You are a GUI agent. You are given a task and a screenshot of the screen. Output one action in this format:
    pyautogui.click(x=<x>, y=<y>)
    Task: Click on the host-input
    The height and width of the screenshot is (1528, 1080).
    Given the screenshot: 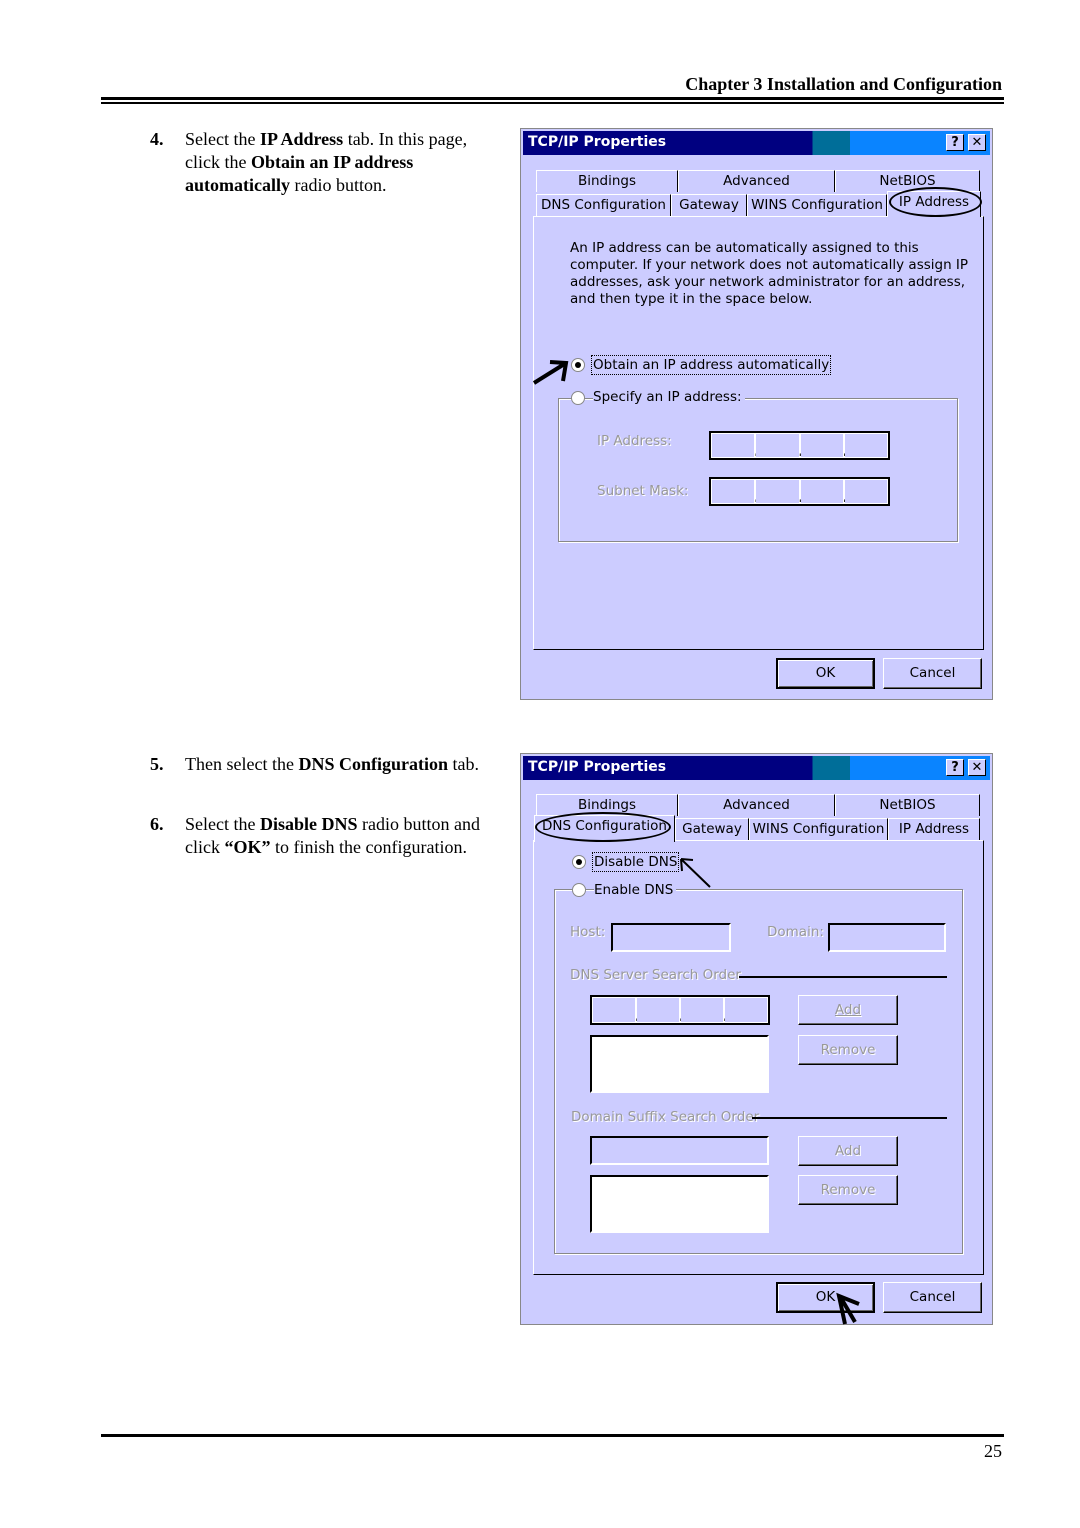 What is the action you would take?
    pyautogui.click(x=671, y=937)
    